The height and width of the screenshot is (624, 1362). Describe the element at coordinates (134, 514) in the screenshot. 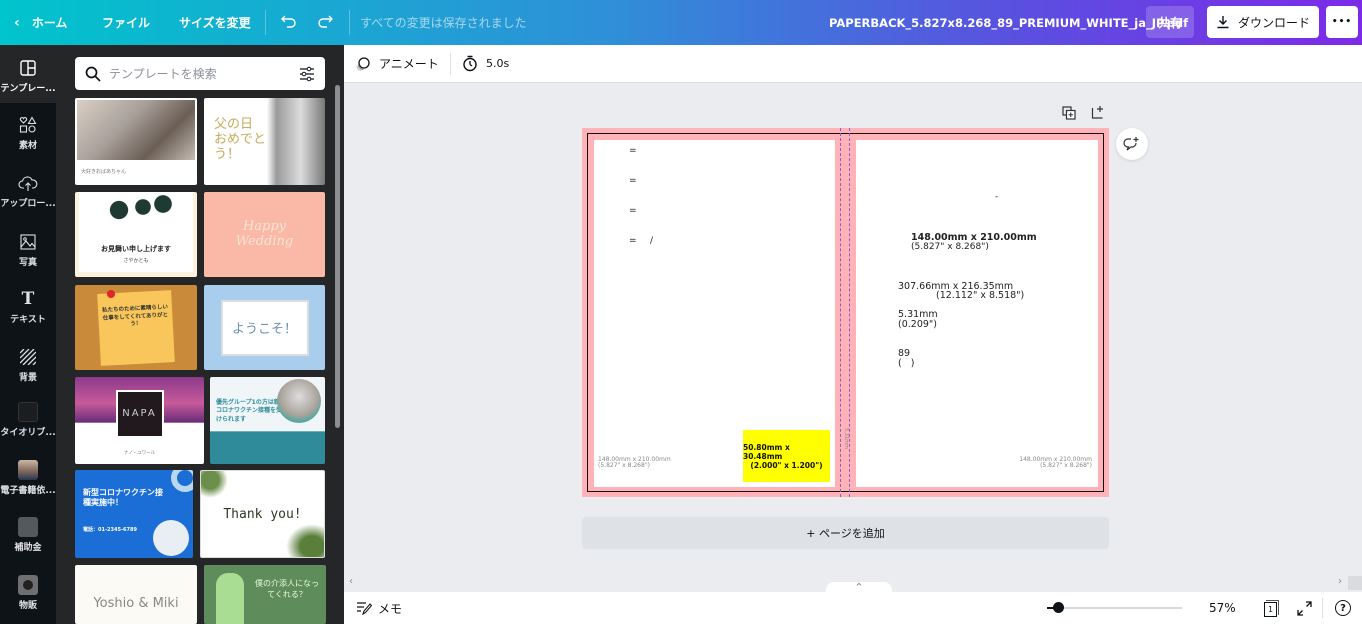

I see `template-thumbnail: 新型コロナワクチン接種実施中！ 電話：01-2345-6789` at that location.